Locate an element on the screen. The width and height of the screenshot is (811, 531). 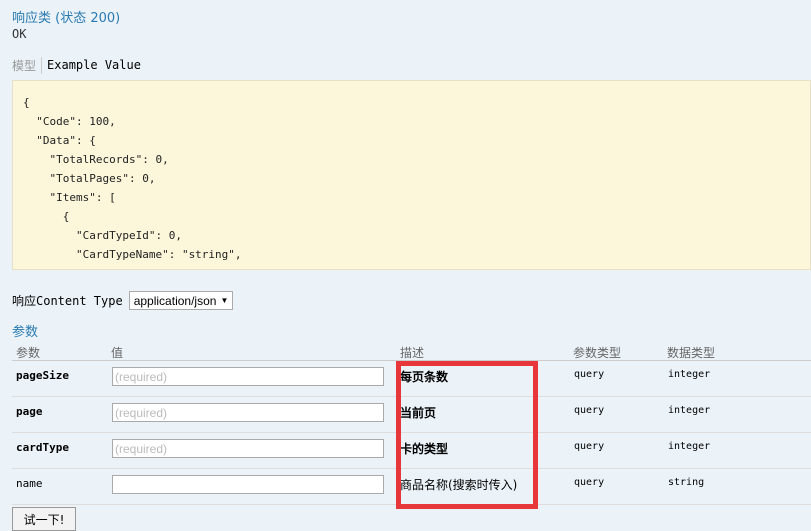
try-it-out-button: 试一下! is located at coordinates (44, 519).